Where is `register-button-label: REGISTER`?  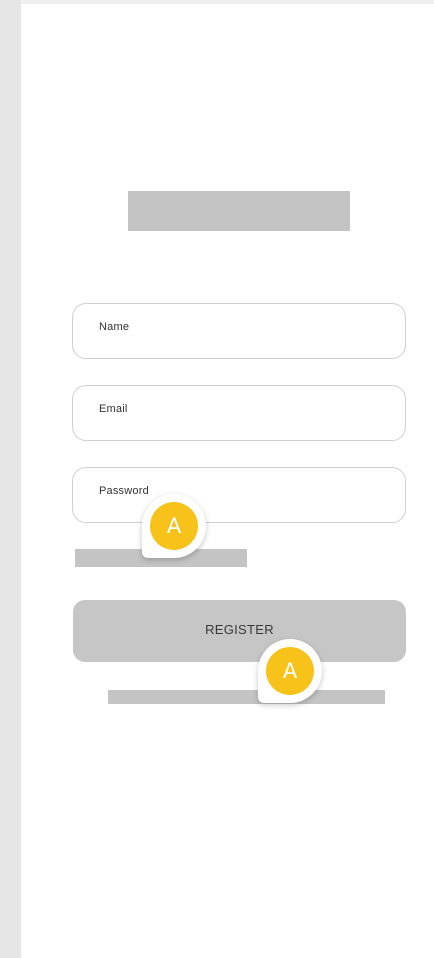
register-button-label: REGISTER is located at coordinates (239, 629).